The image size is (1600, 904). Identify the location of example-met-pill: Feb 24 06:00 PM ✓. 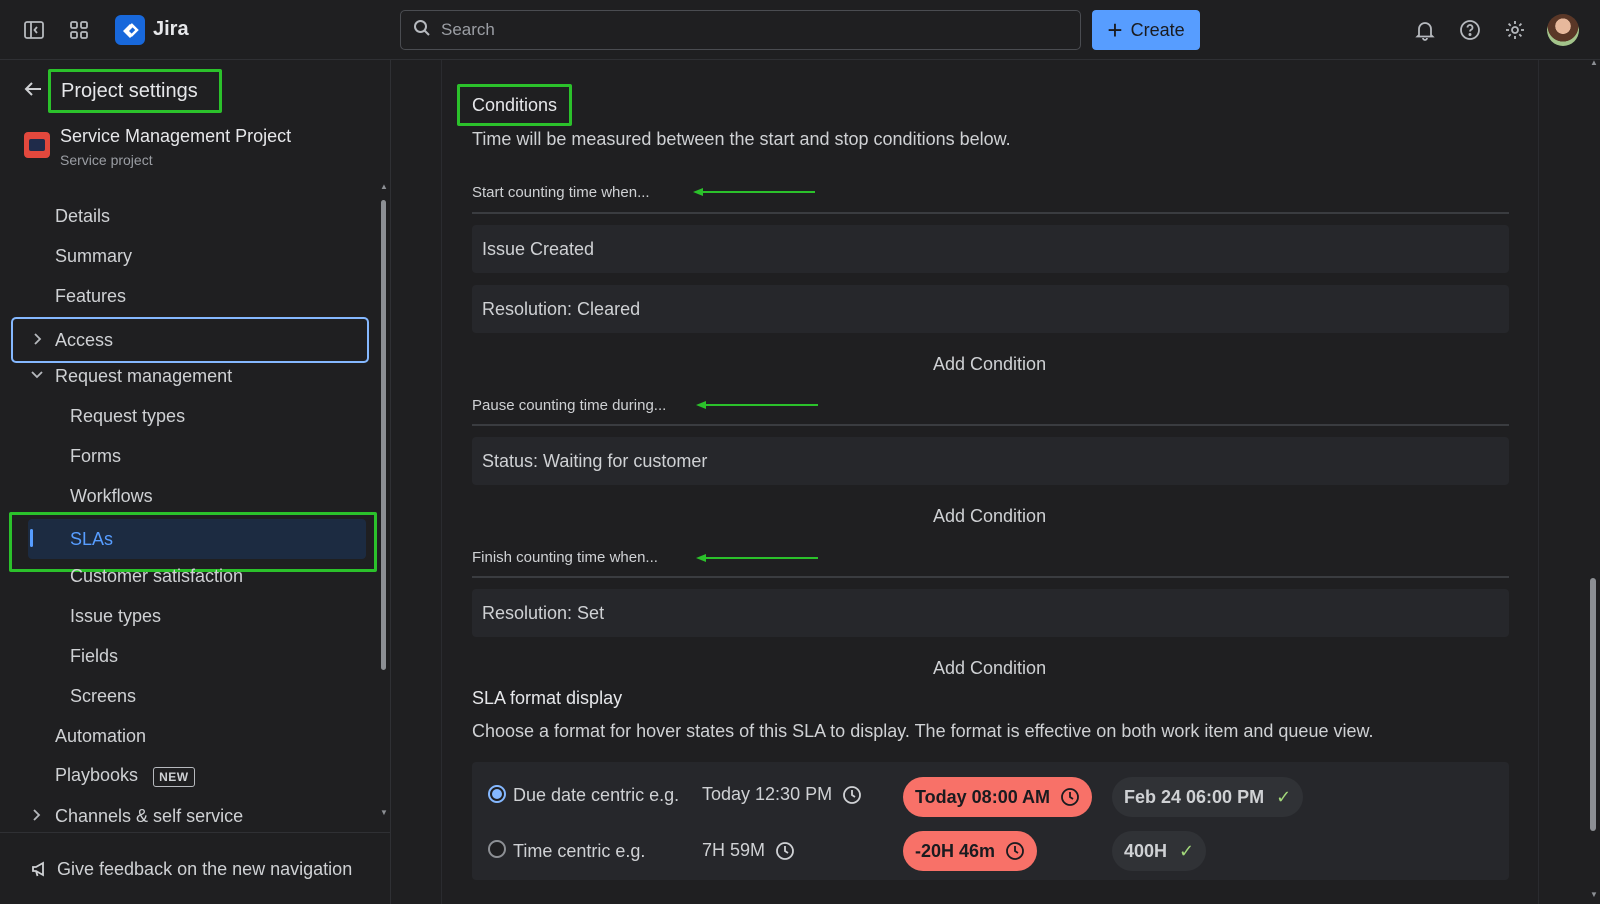
(1208, 797).